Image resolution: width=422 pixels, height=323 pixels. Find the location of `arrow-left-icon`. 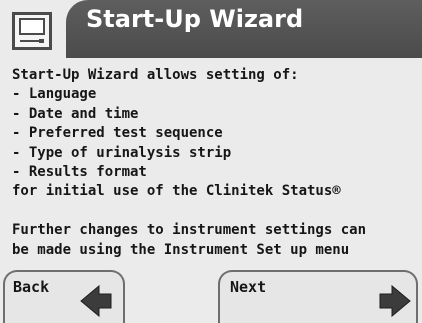

arrow-left-icon is located at coordinates (96, 301).